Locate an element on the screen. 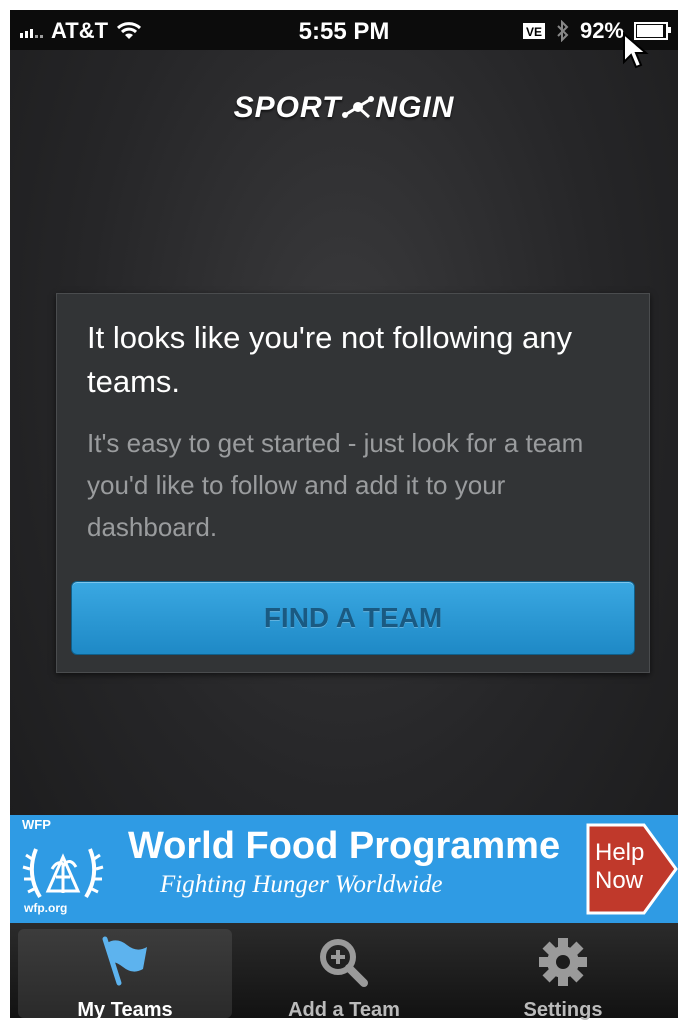 The height and width of the screenshot is (1022, 678). tab-settings: Settings is located at coordinates (563, 975).